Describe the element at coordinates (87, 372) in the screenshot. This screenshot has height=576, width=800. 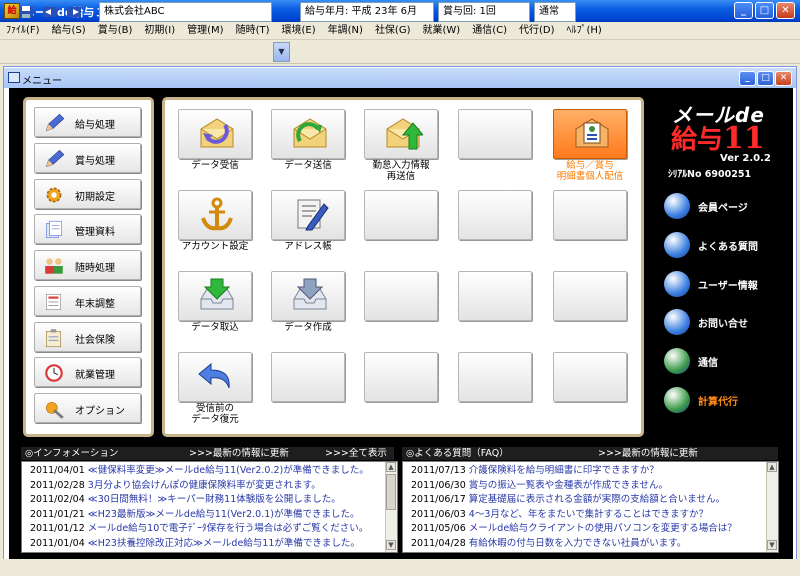
I see `sidebar-button-7: 就業管理` at that location.